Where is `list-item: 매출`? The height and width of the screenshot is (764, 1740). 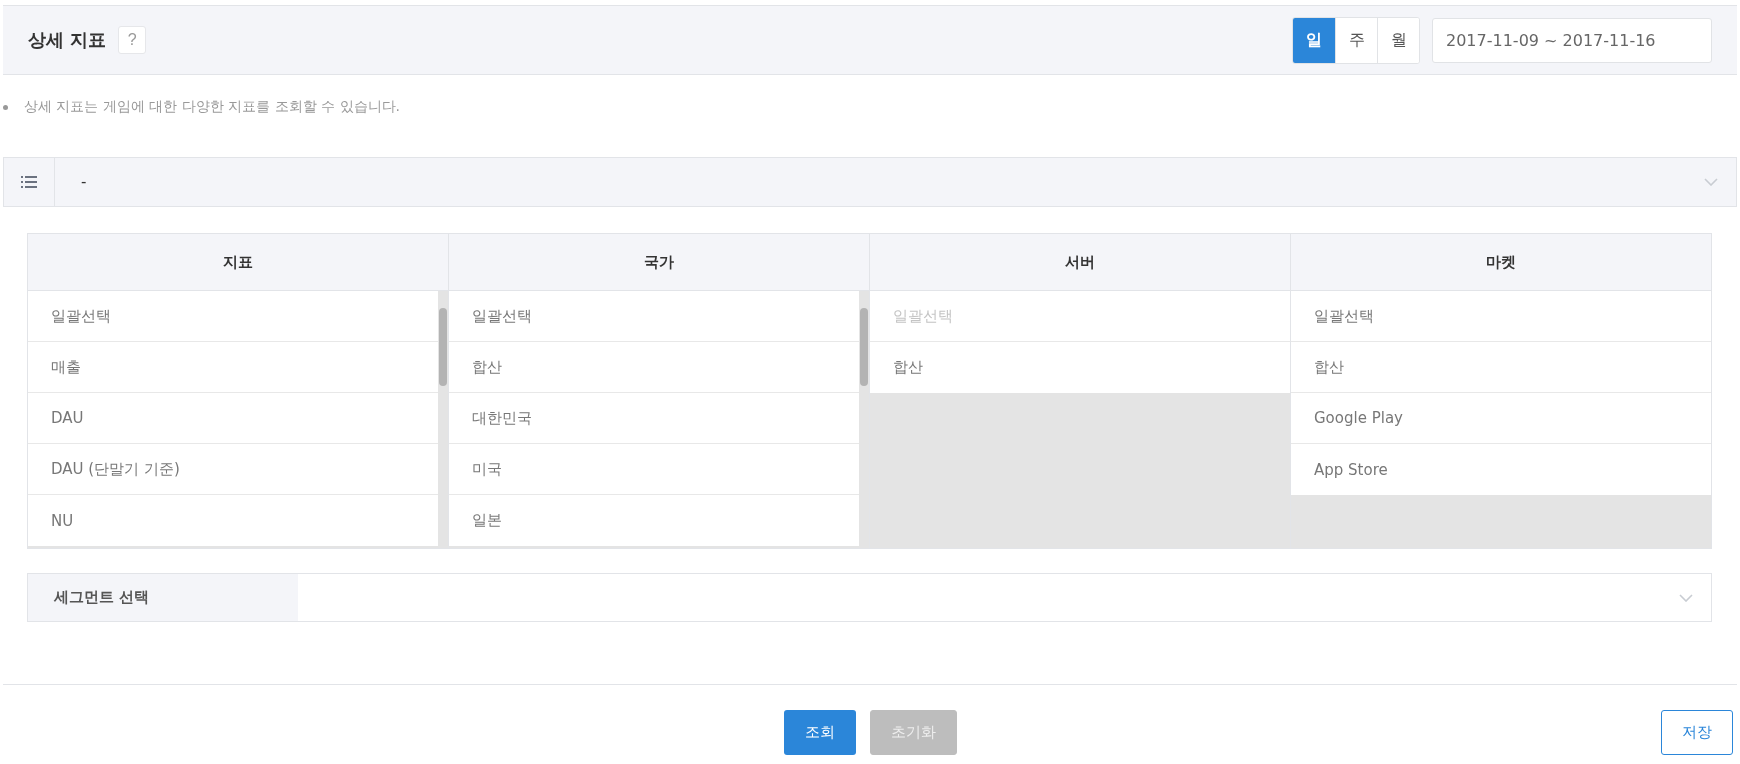
list-item: 매출 is located at coordinates (233, 367).